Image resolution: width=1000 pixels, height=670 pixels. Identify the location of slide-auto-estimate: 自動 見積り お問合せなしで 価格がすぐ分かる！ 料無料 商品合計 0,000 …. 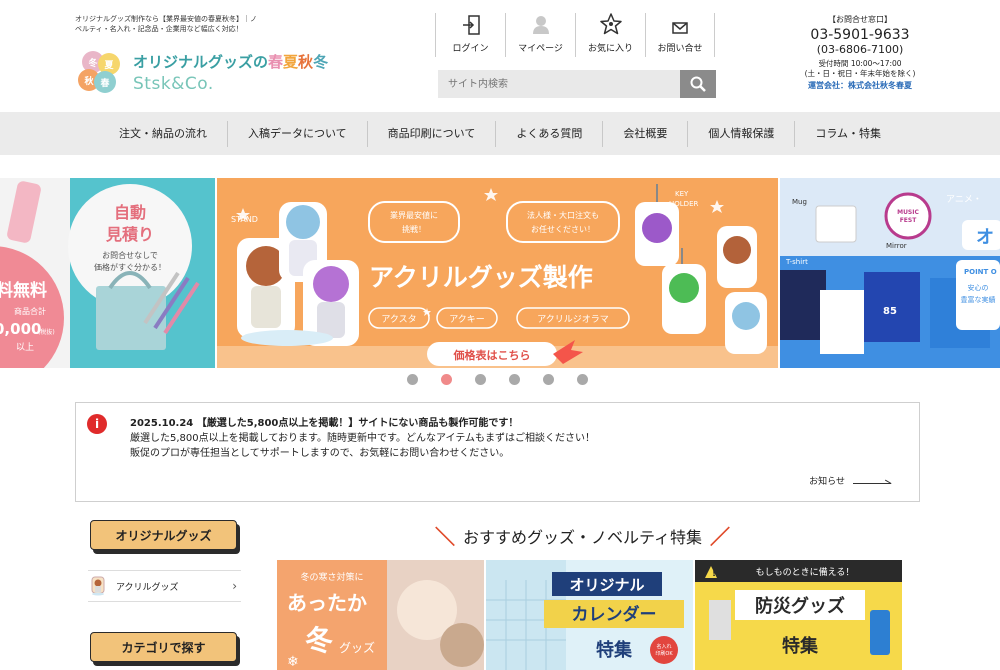
(107, 273).